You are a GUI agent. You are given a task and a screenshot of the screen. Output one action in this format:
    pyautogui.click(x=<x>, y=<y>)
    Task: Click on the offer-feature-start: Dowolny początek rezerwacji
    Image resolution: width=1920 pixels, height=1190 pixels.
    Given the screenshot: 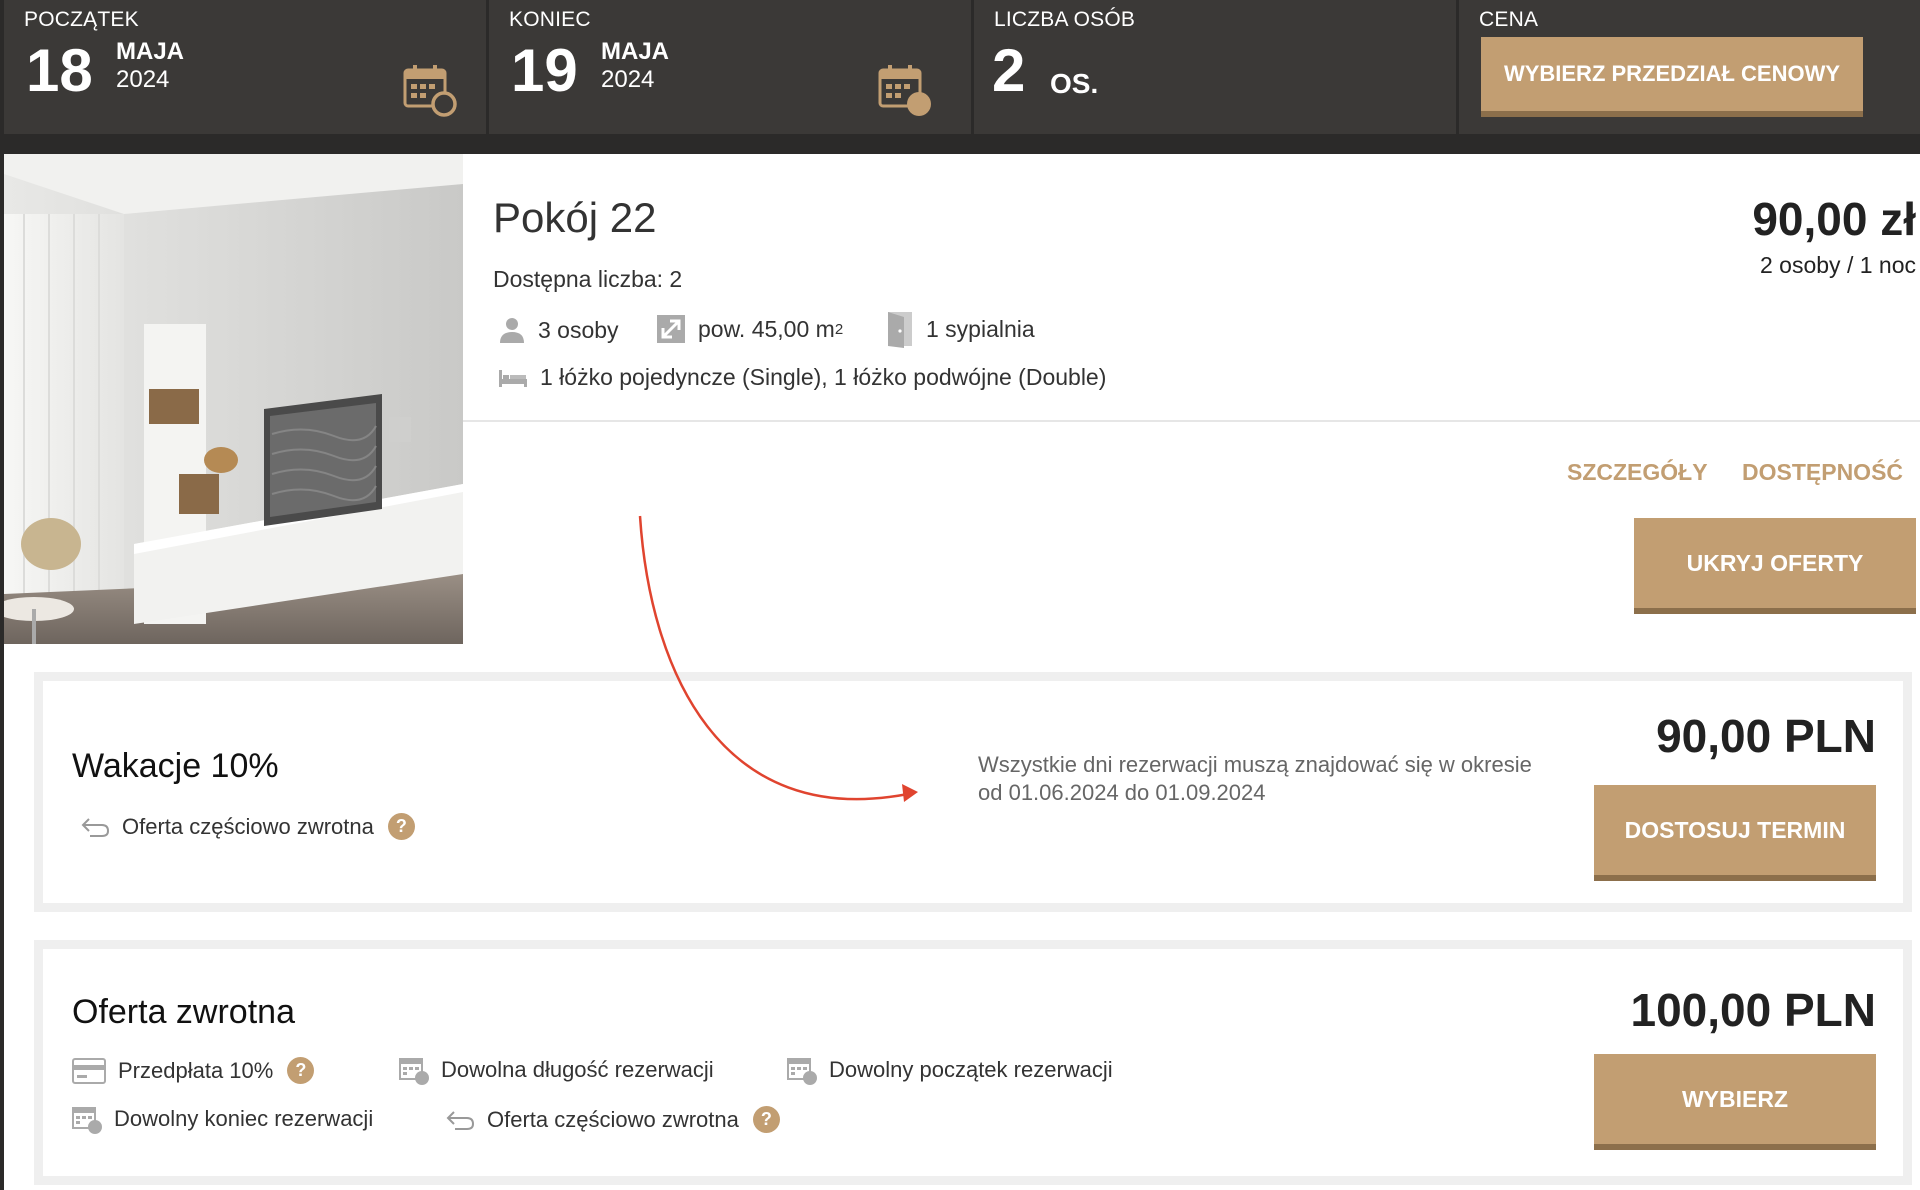 What is the action you would take?
    pyautogui.click(x=950, y=1070)
    